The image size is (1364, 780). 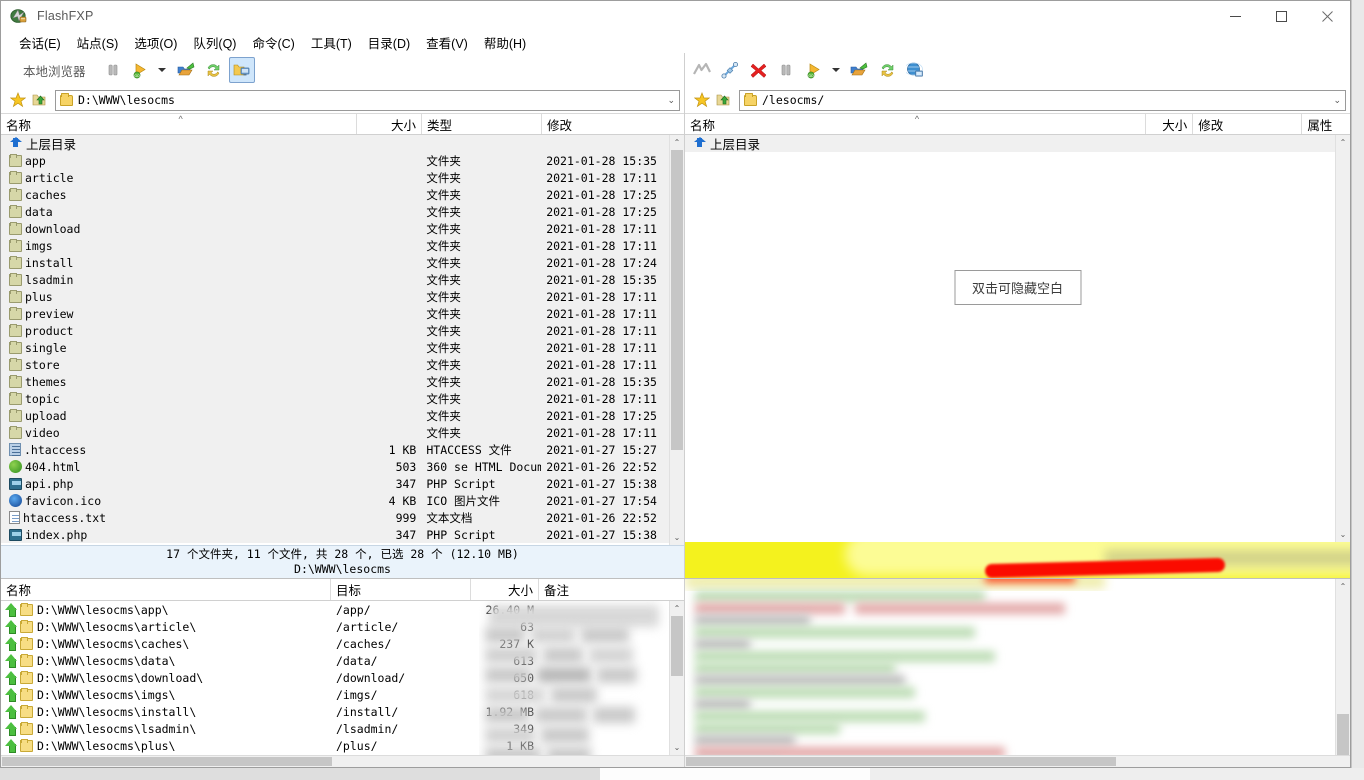 What do you see at coordinates (335, 330) in the screenshot?
I see `table-row: product 文件夹 2021-01-28 17:11` at bounding box center [335, 330].